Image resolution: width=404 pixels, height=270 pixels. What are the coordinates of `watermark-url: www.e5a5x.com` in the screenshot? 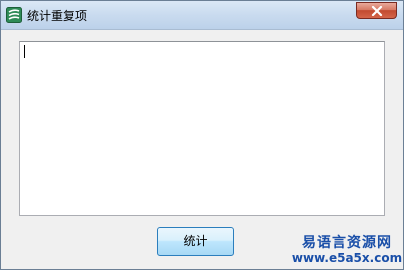 It's located at (347, 258).